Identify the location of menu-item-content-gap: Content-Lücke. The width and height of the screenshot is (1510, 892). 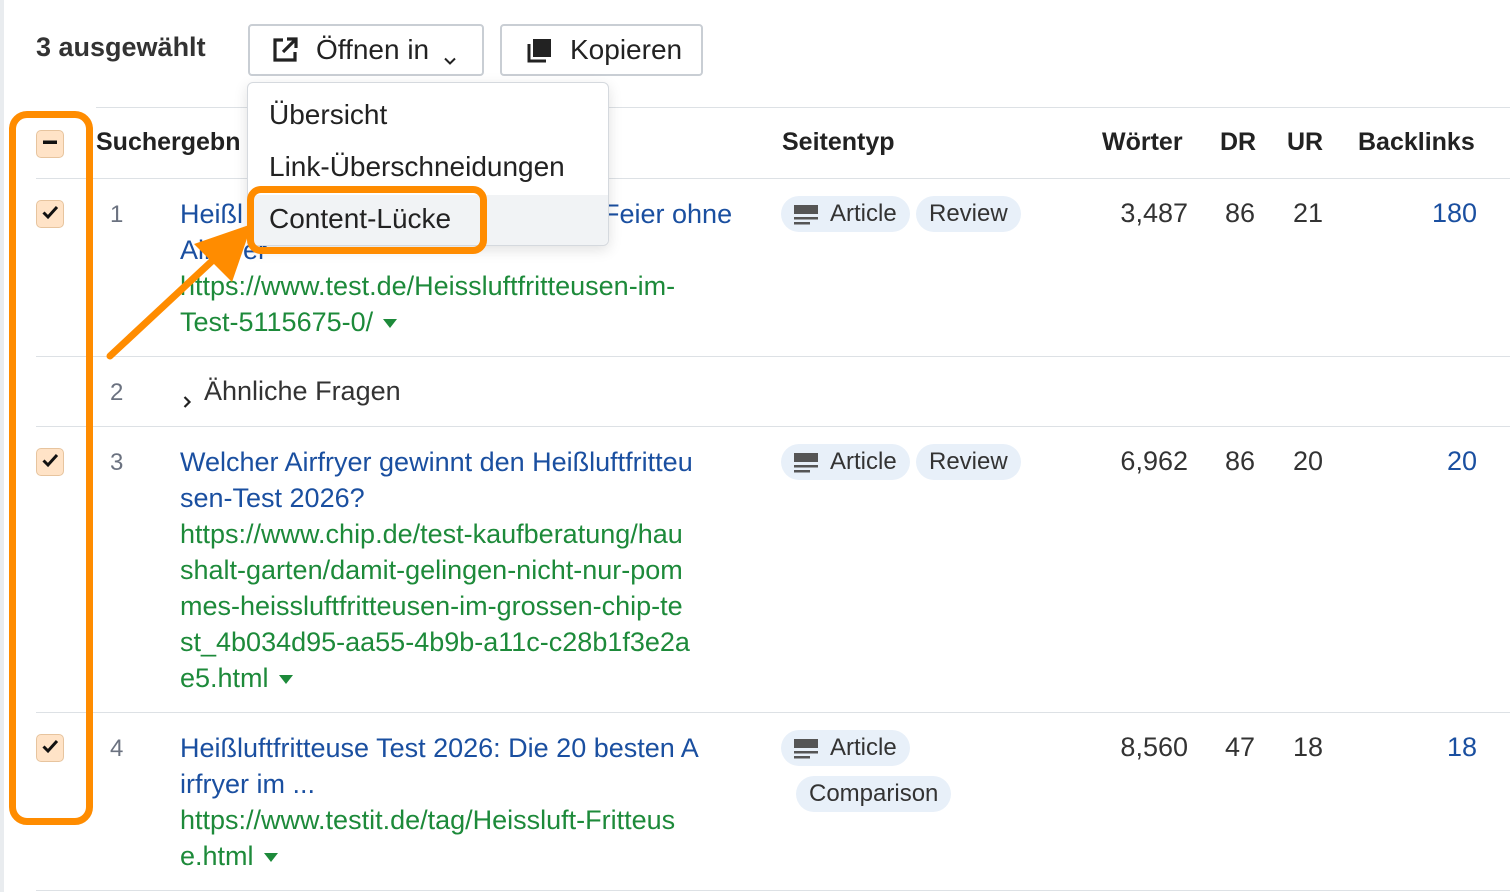
(360, 219).